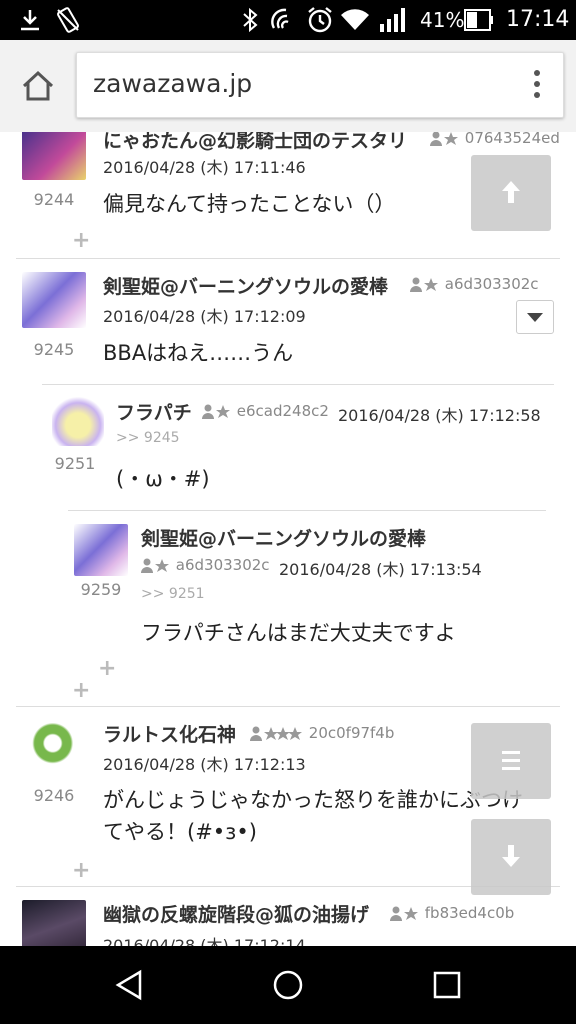 The image size is (576, 1024). Describe the element at coordinates (282, 411) in the screenshot. I see `user-id-text: e6cad248c2` at that location.